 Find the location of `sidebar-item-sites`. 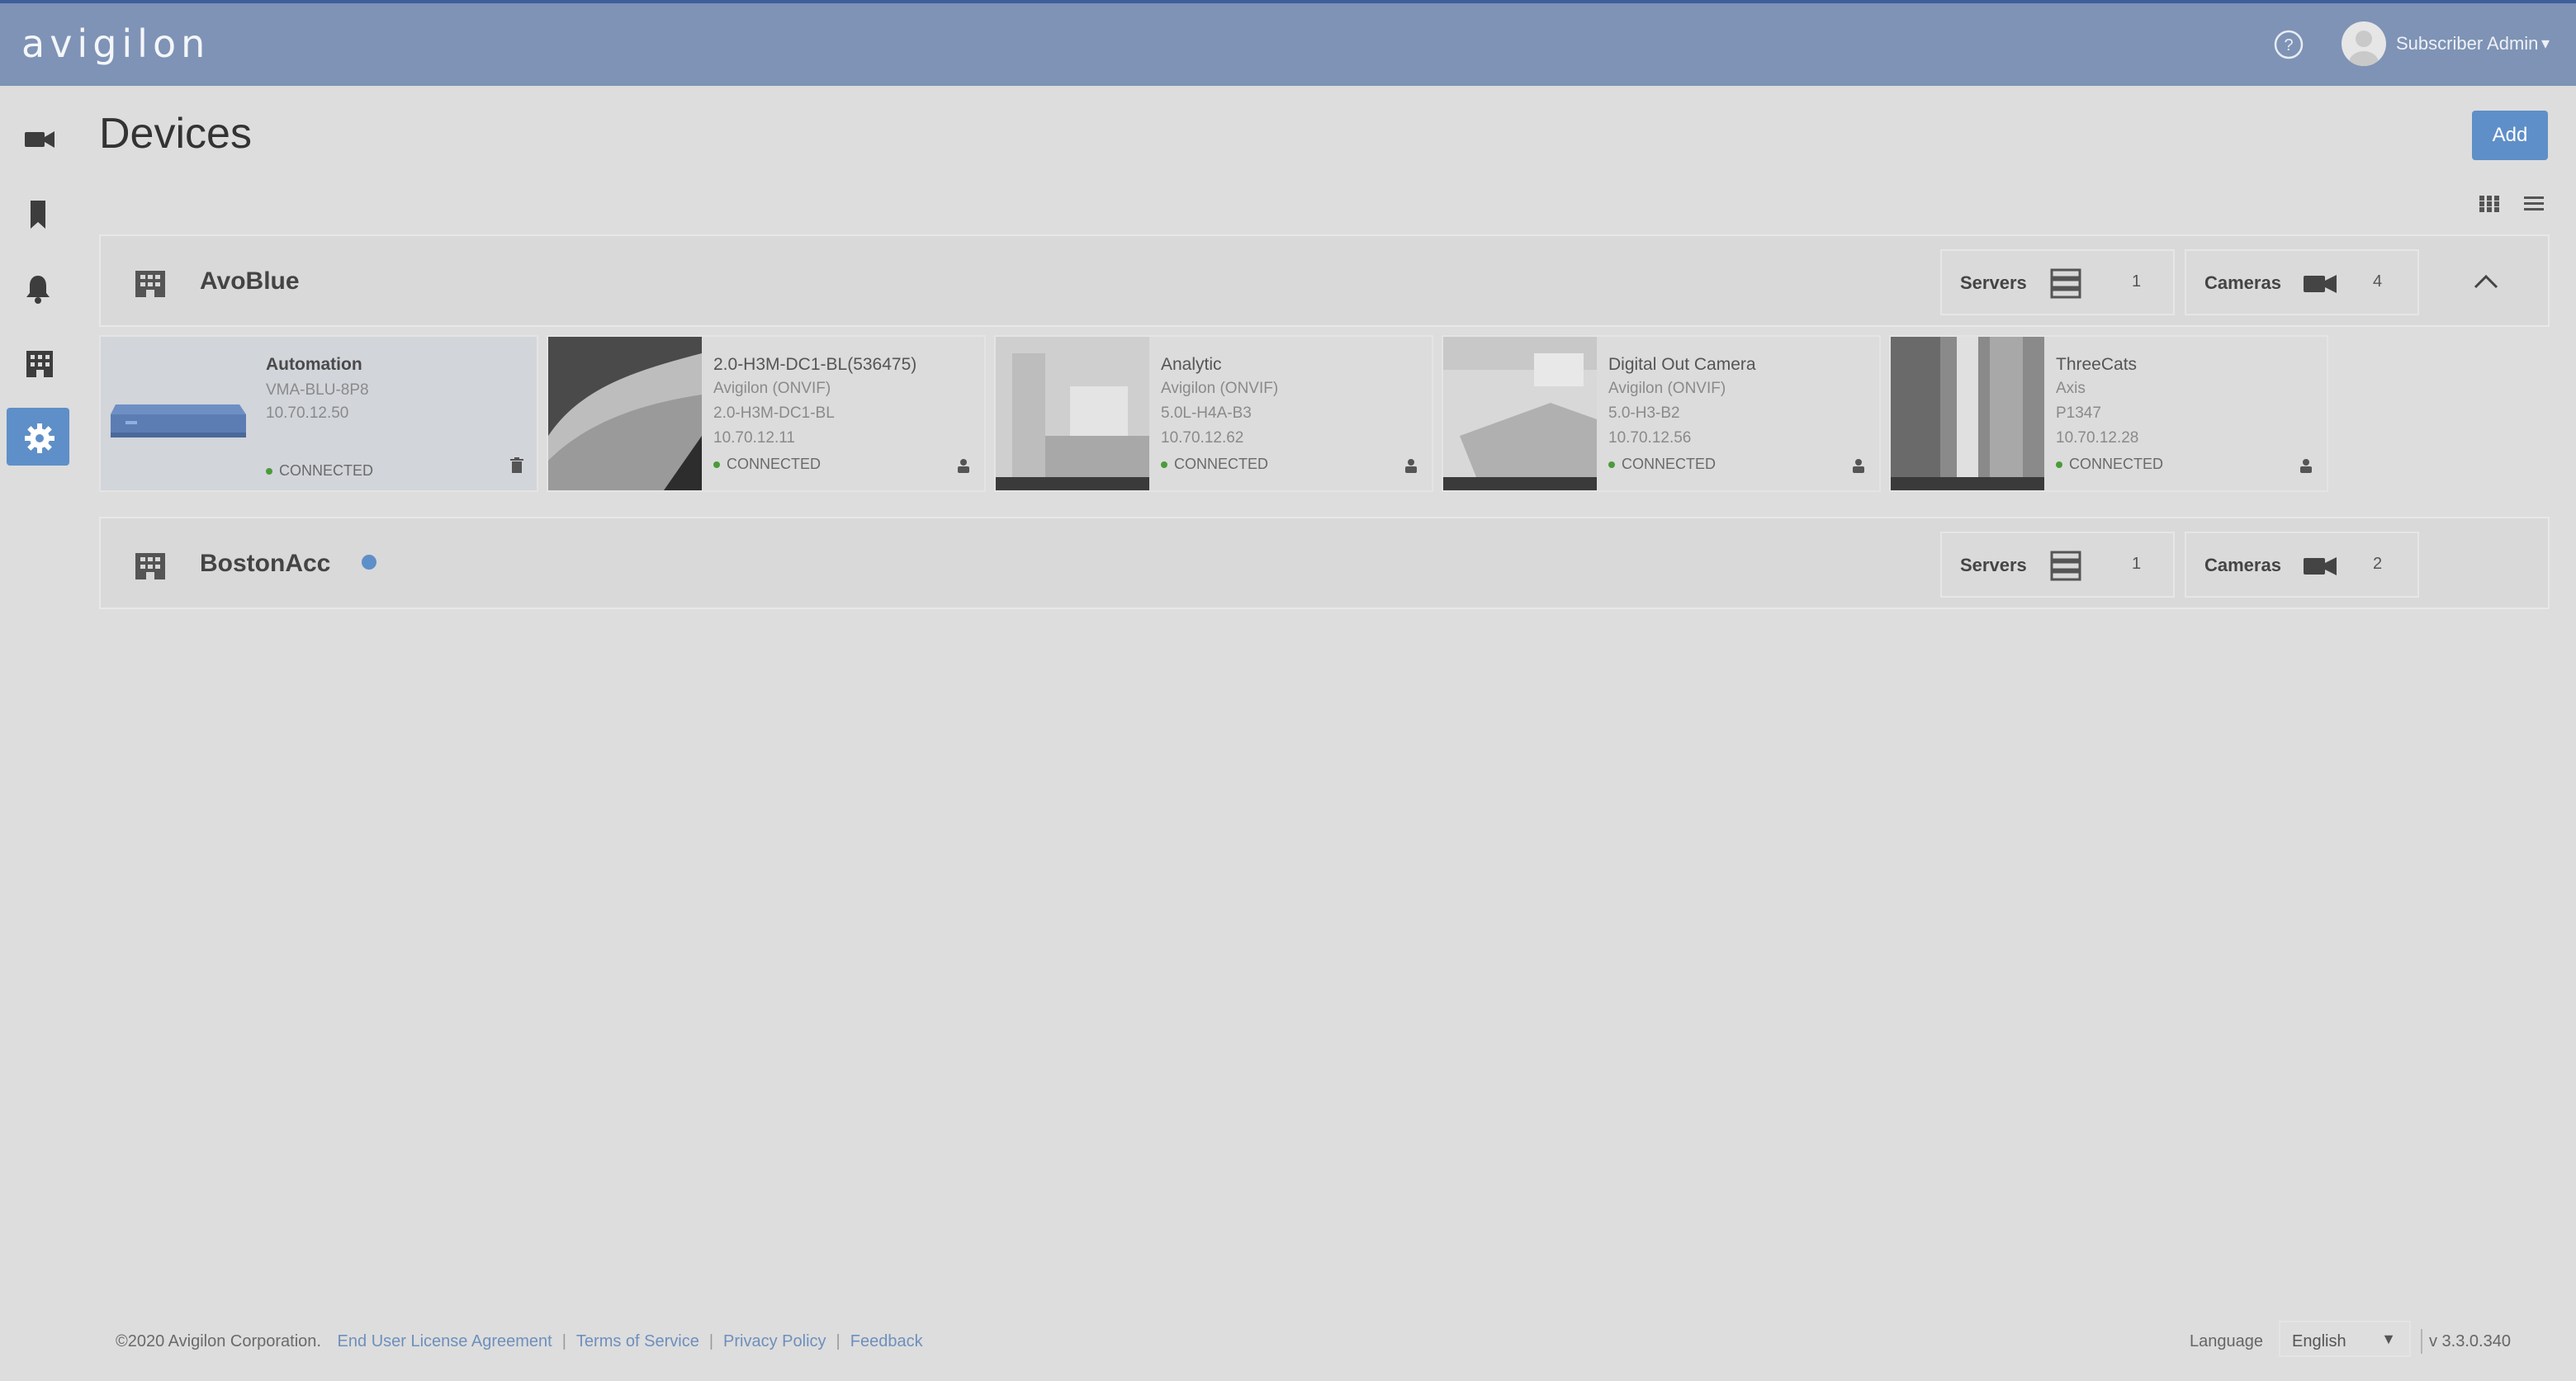

sidebar-item-sites is located at coordinates (38, 362).